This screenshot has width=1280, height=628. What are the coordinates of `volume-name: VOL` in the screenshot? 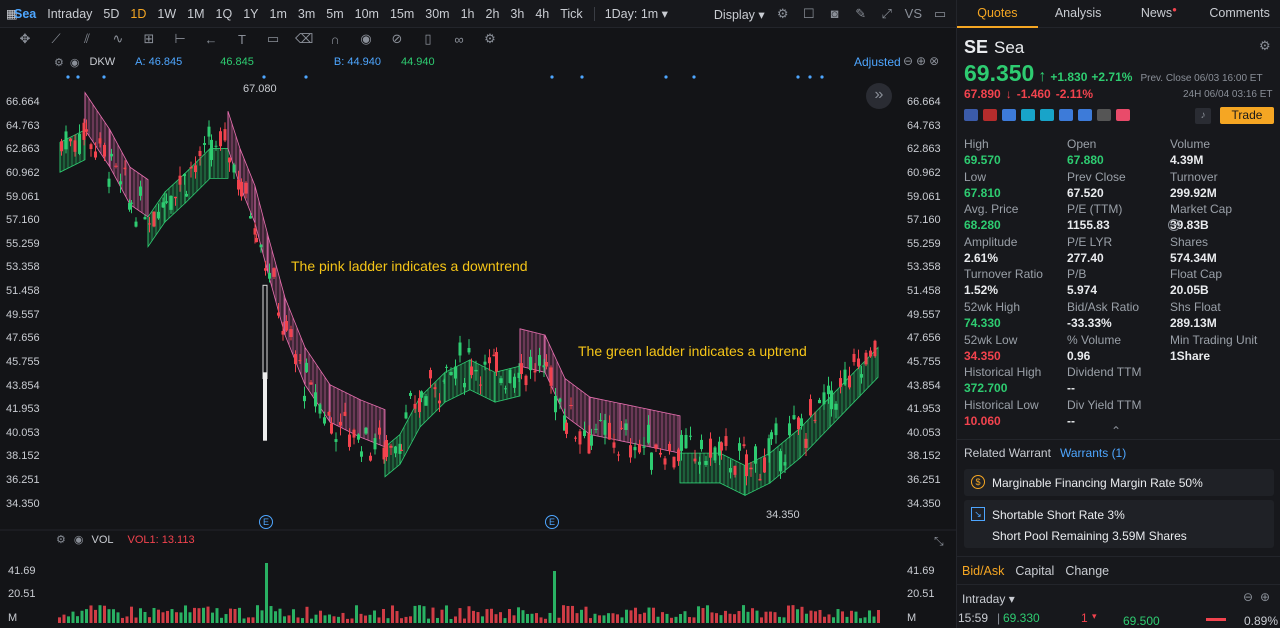 It's located at (102, 540).